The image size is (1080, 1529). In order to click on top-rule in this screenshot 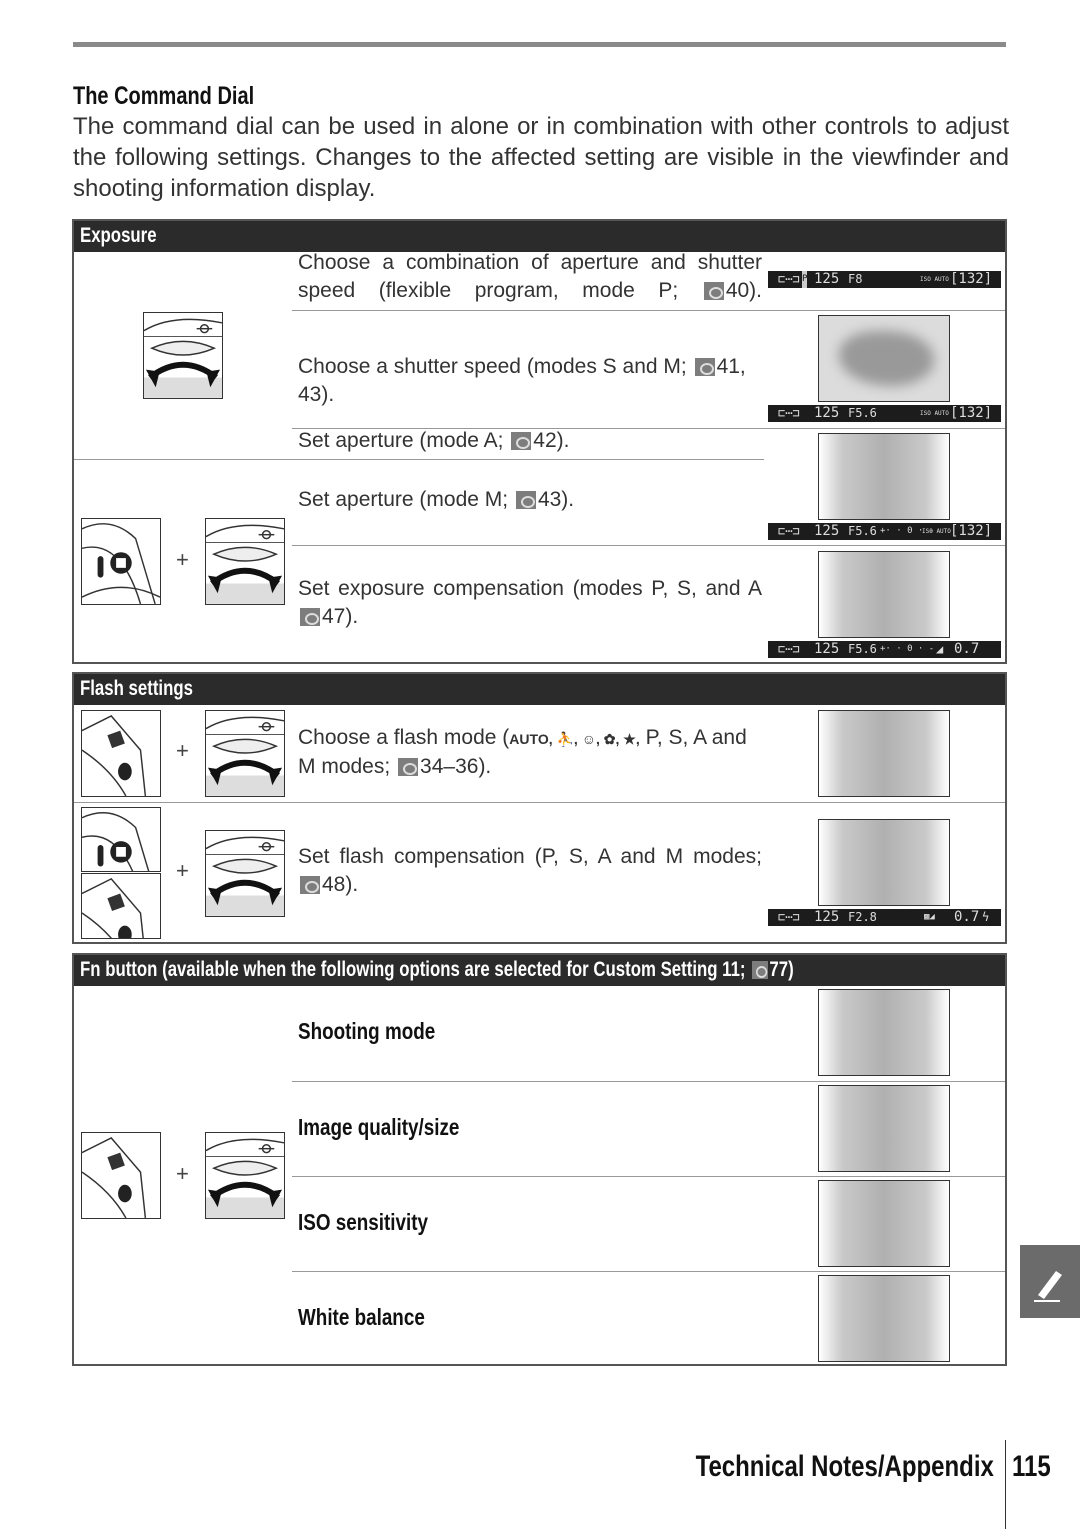, I will do `click(539, 44)`.